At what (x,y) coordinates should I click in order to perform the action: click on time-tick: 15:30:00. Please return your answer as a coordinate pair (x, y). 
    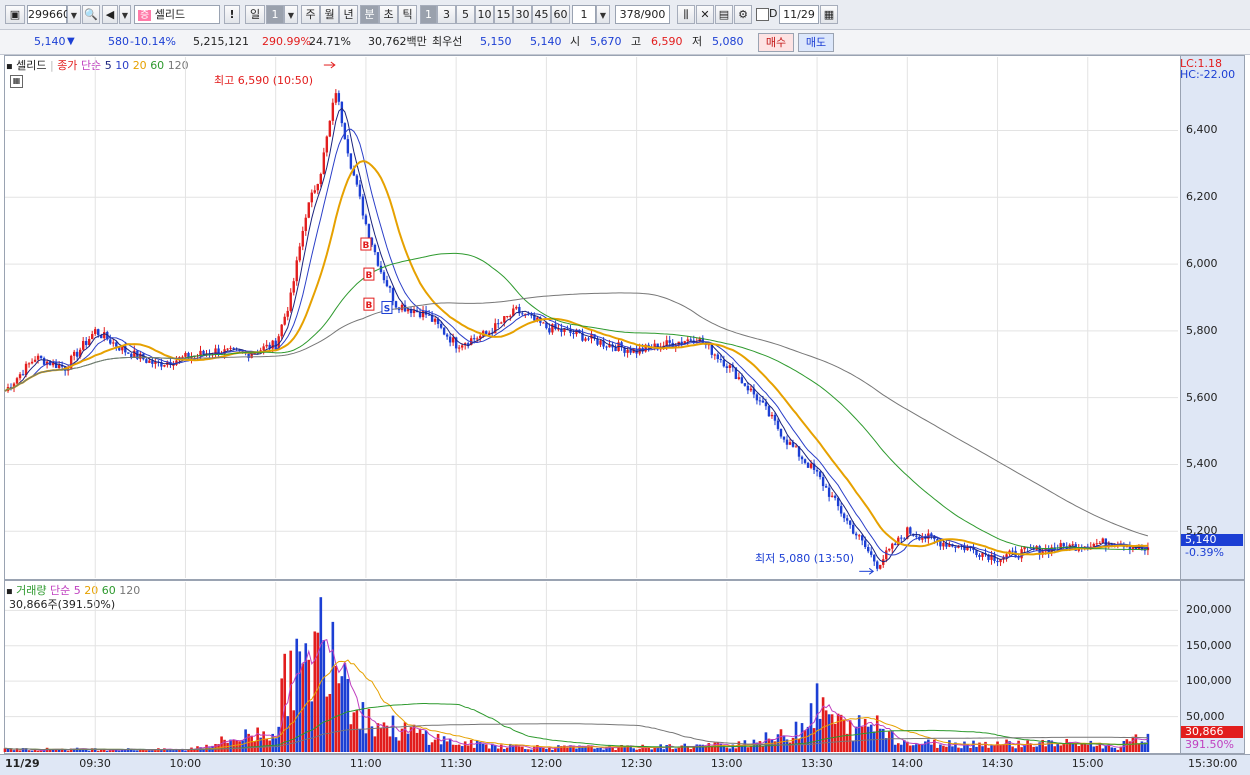
    Looking at the image, I should click on (1213, 763).